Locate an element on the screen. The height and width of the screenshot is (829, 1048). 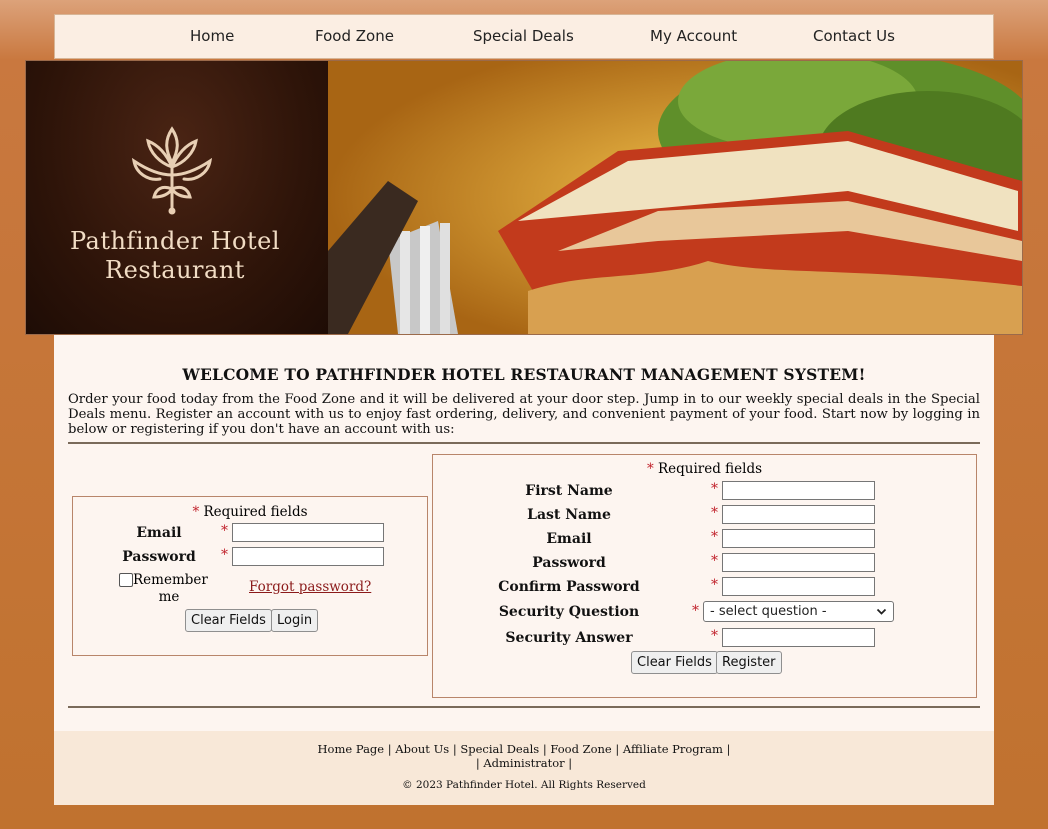
register-clear-button: Clear Fields is located at coordinates (674, 662).